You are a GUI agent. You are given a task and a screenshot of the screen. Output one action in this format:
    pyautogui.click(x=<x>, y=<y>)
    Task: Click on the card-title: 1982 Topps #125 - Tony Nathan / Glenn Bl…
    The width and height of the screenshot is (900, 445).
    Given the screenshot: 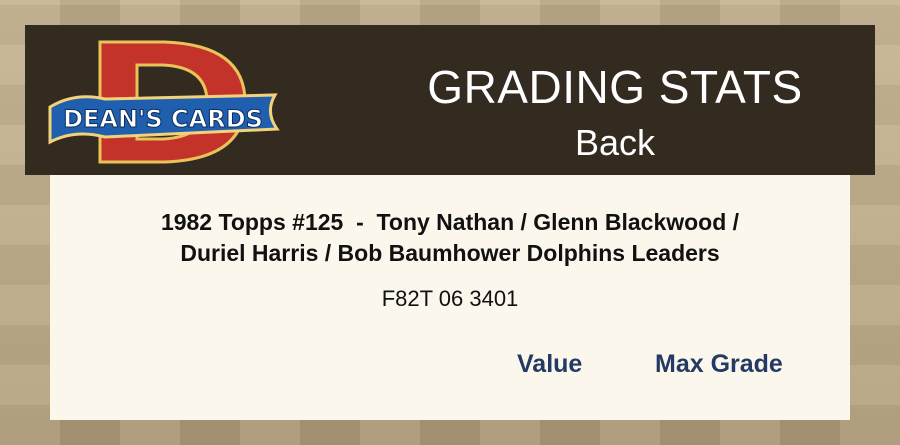 What is the action you would take?
    pyautogui.click(x=450, y=238)
    